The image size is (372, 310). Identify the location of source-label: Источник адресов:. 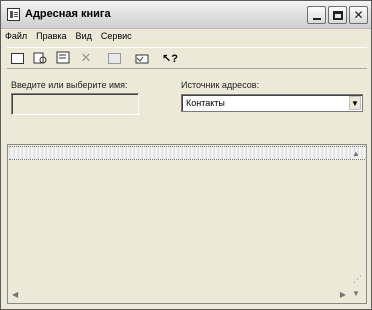
(220, 85).